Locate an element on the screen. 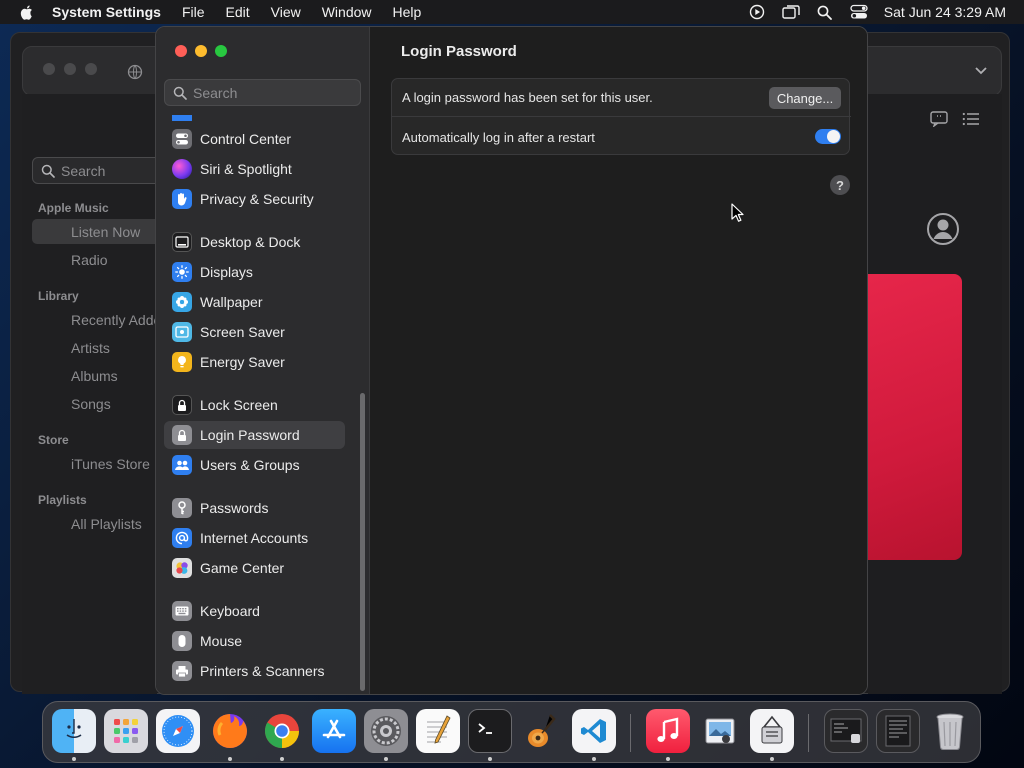 The image size is (1024, 768). sidebar-label: Users & Groups is located at coordinates (250, 465).